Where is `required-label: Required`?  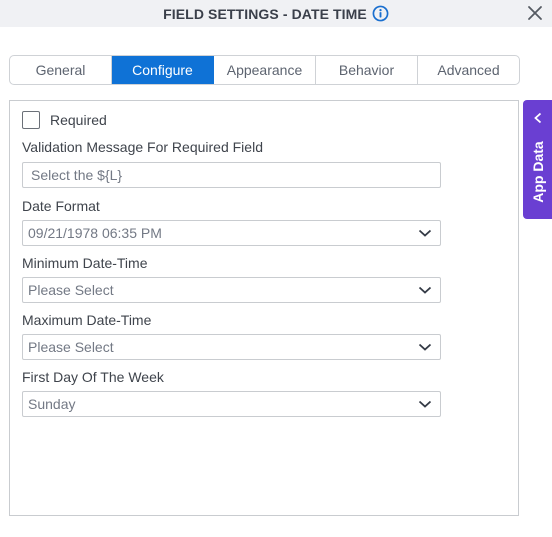 required-label: Required is located at coordinates (78, 120).